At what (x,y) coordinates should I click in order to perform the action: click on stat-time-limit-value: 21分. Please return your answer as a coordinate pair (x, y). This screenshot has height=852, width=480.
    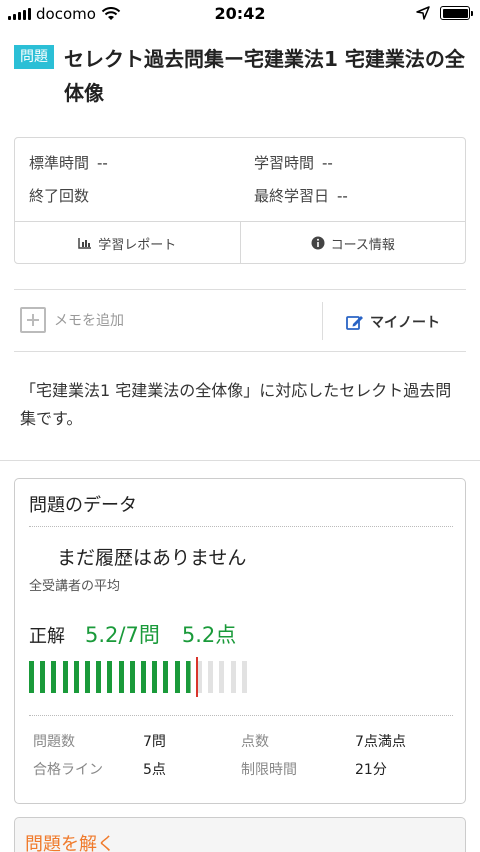
    Looking at the image, I should click on (371, 769).